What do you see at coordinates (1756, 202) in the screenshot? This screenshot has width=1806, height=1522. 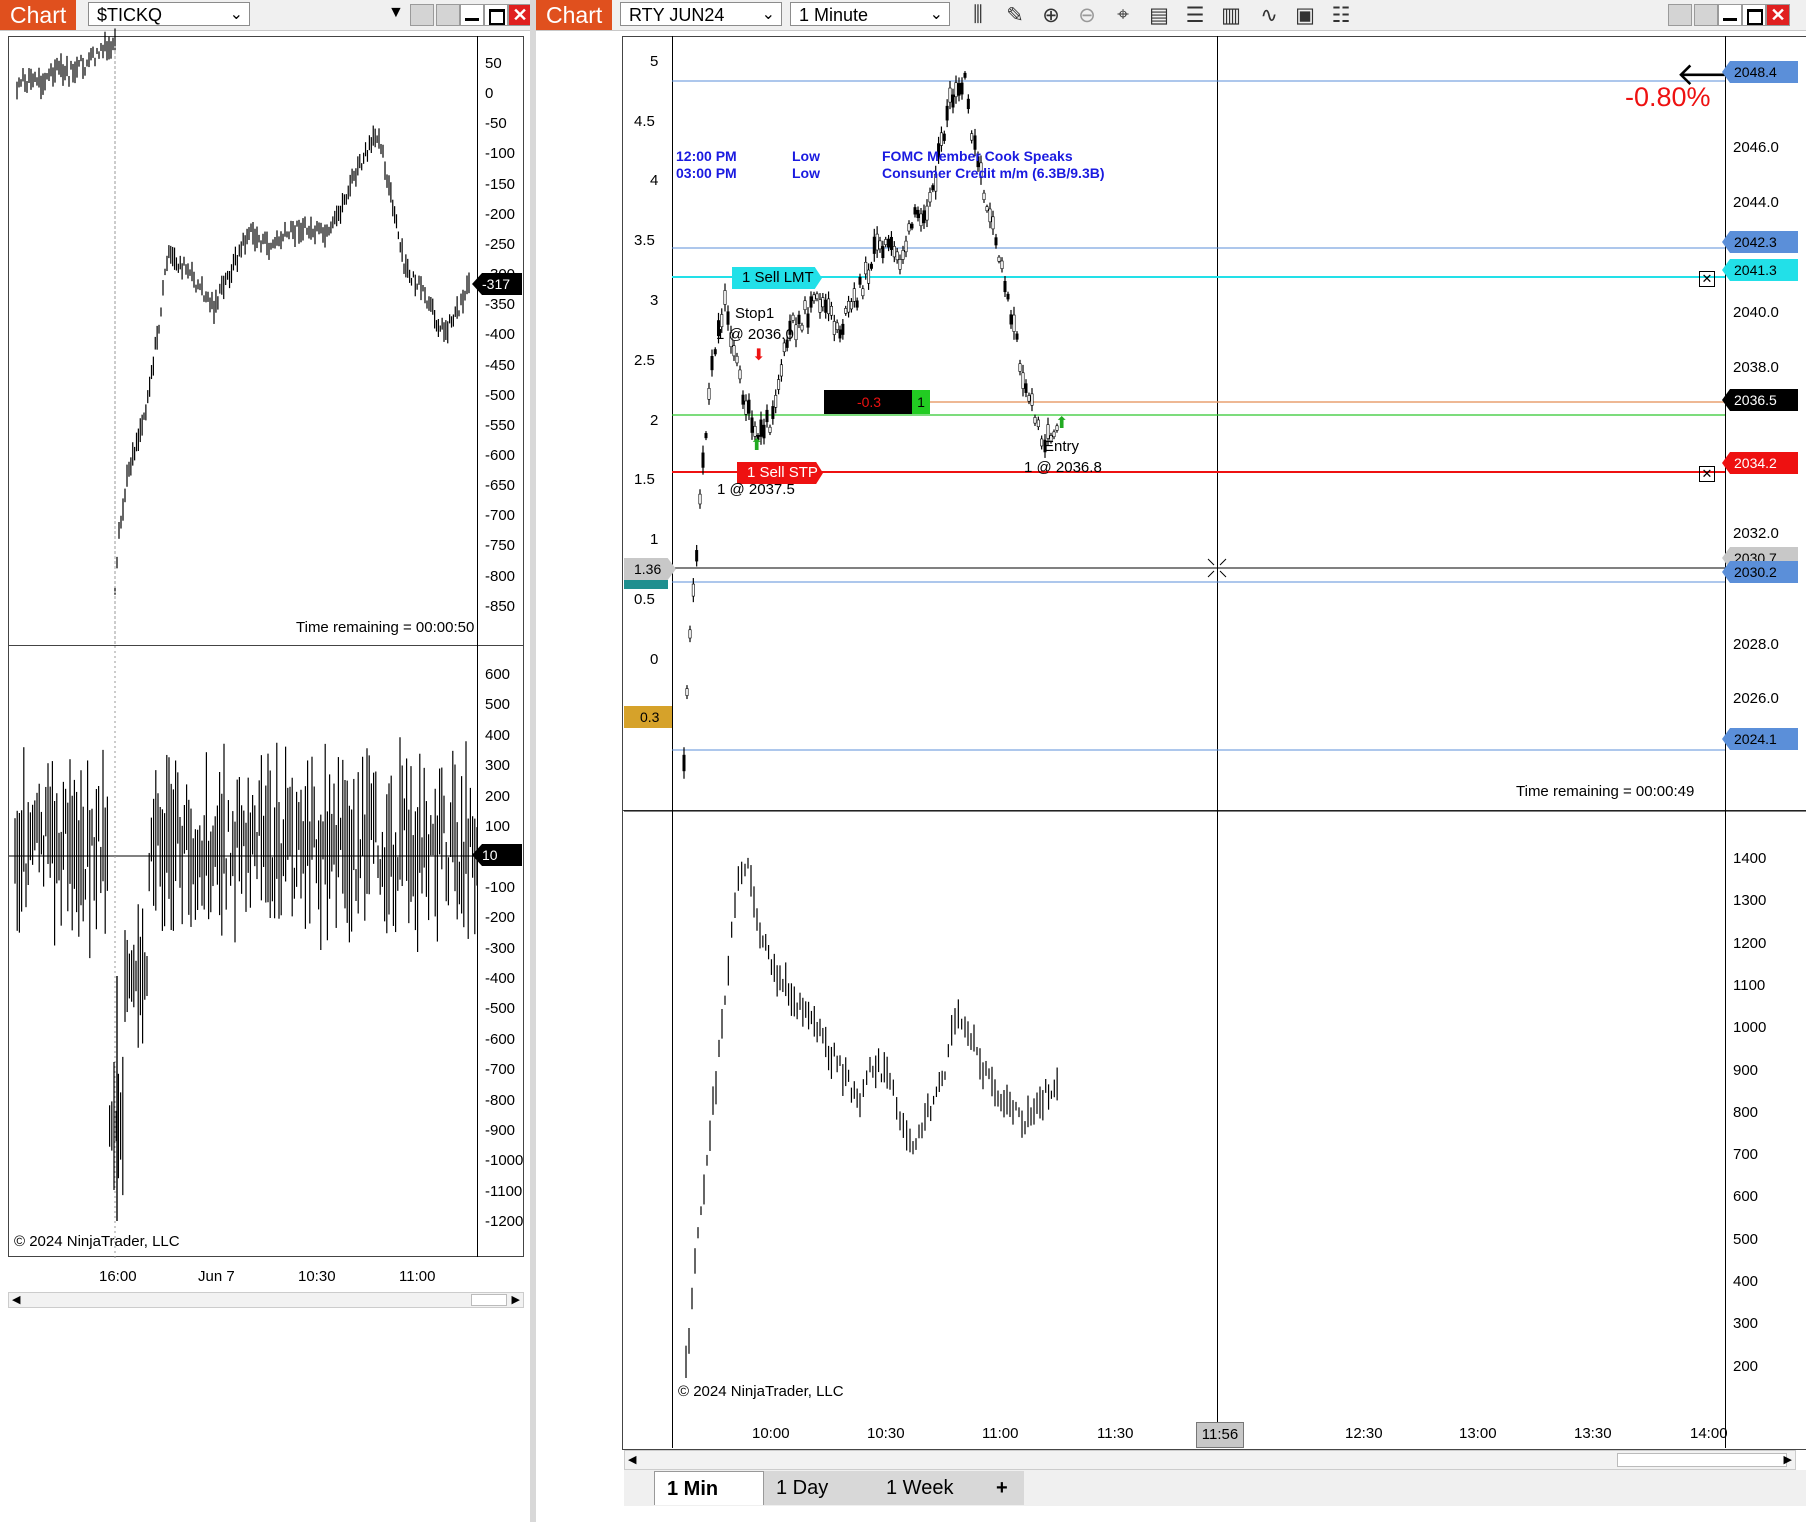 I see `price-axis-tick: 2044.0` at bounding box center [1756, 202].